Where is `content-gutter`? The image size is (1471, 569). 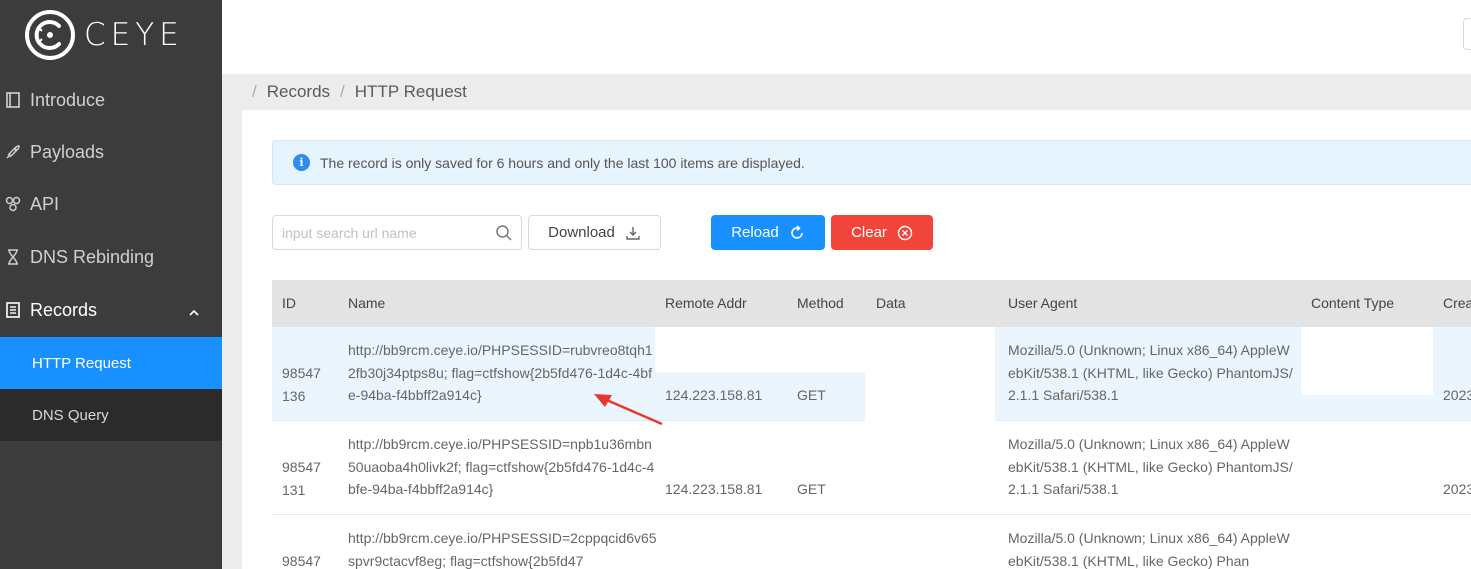 content-gutter is located at coordinates (232, 339).